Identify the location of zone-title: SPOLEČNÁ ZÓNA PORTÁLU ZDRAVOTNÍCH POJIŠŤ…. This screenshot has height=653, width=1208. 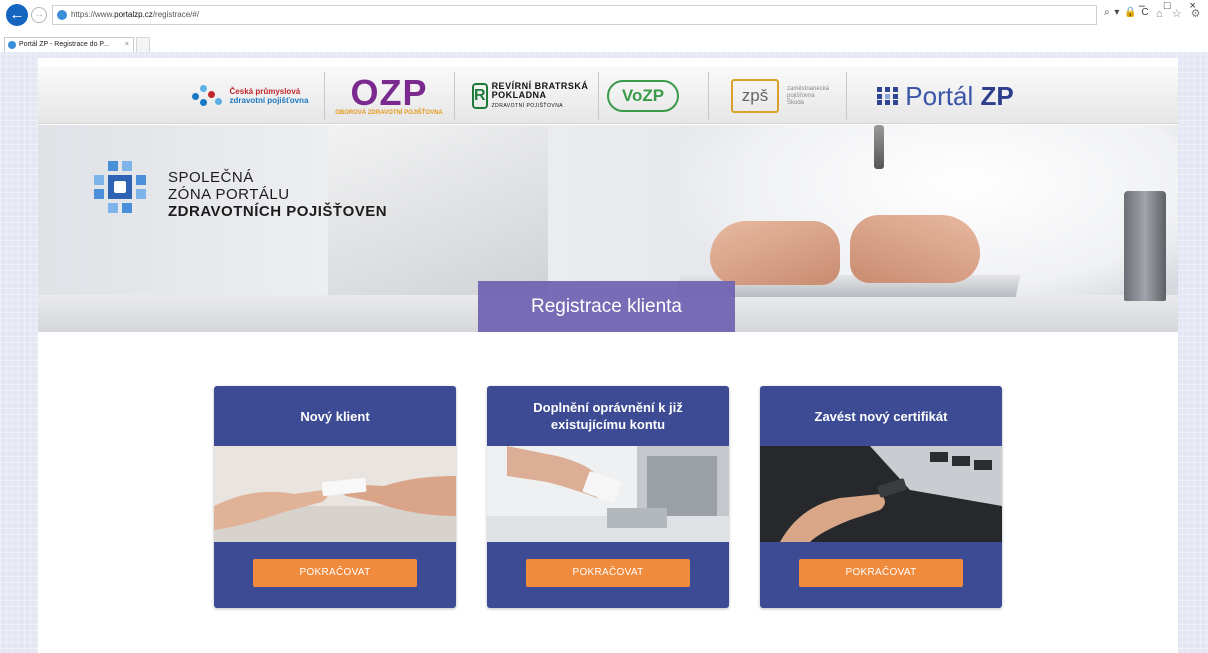
(277, 194).